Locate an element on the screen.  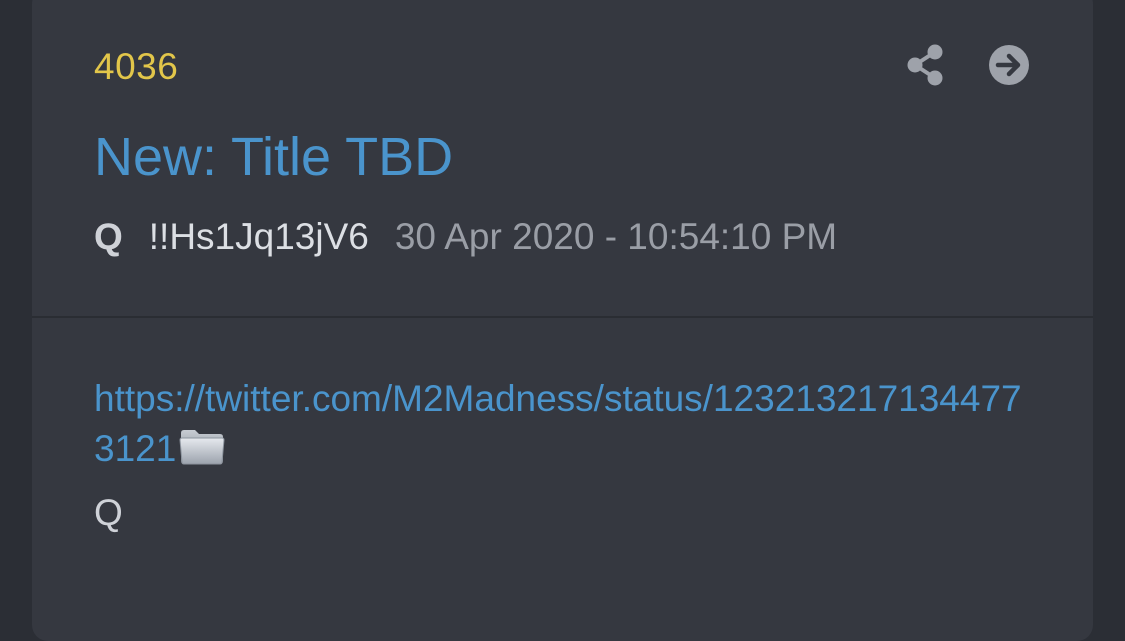
author-name: Q is located at coordinates (108, 236).